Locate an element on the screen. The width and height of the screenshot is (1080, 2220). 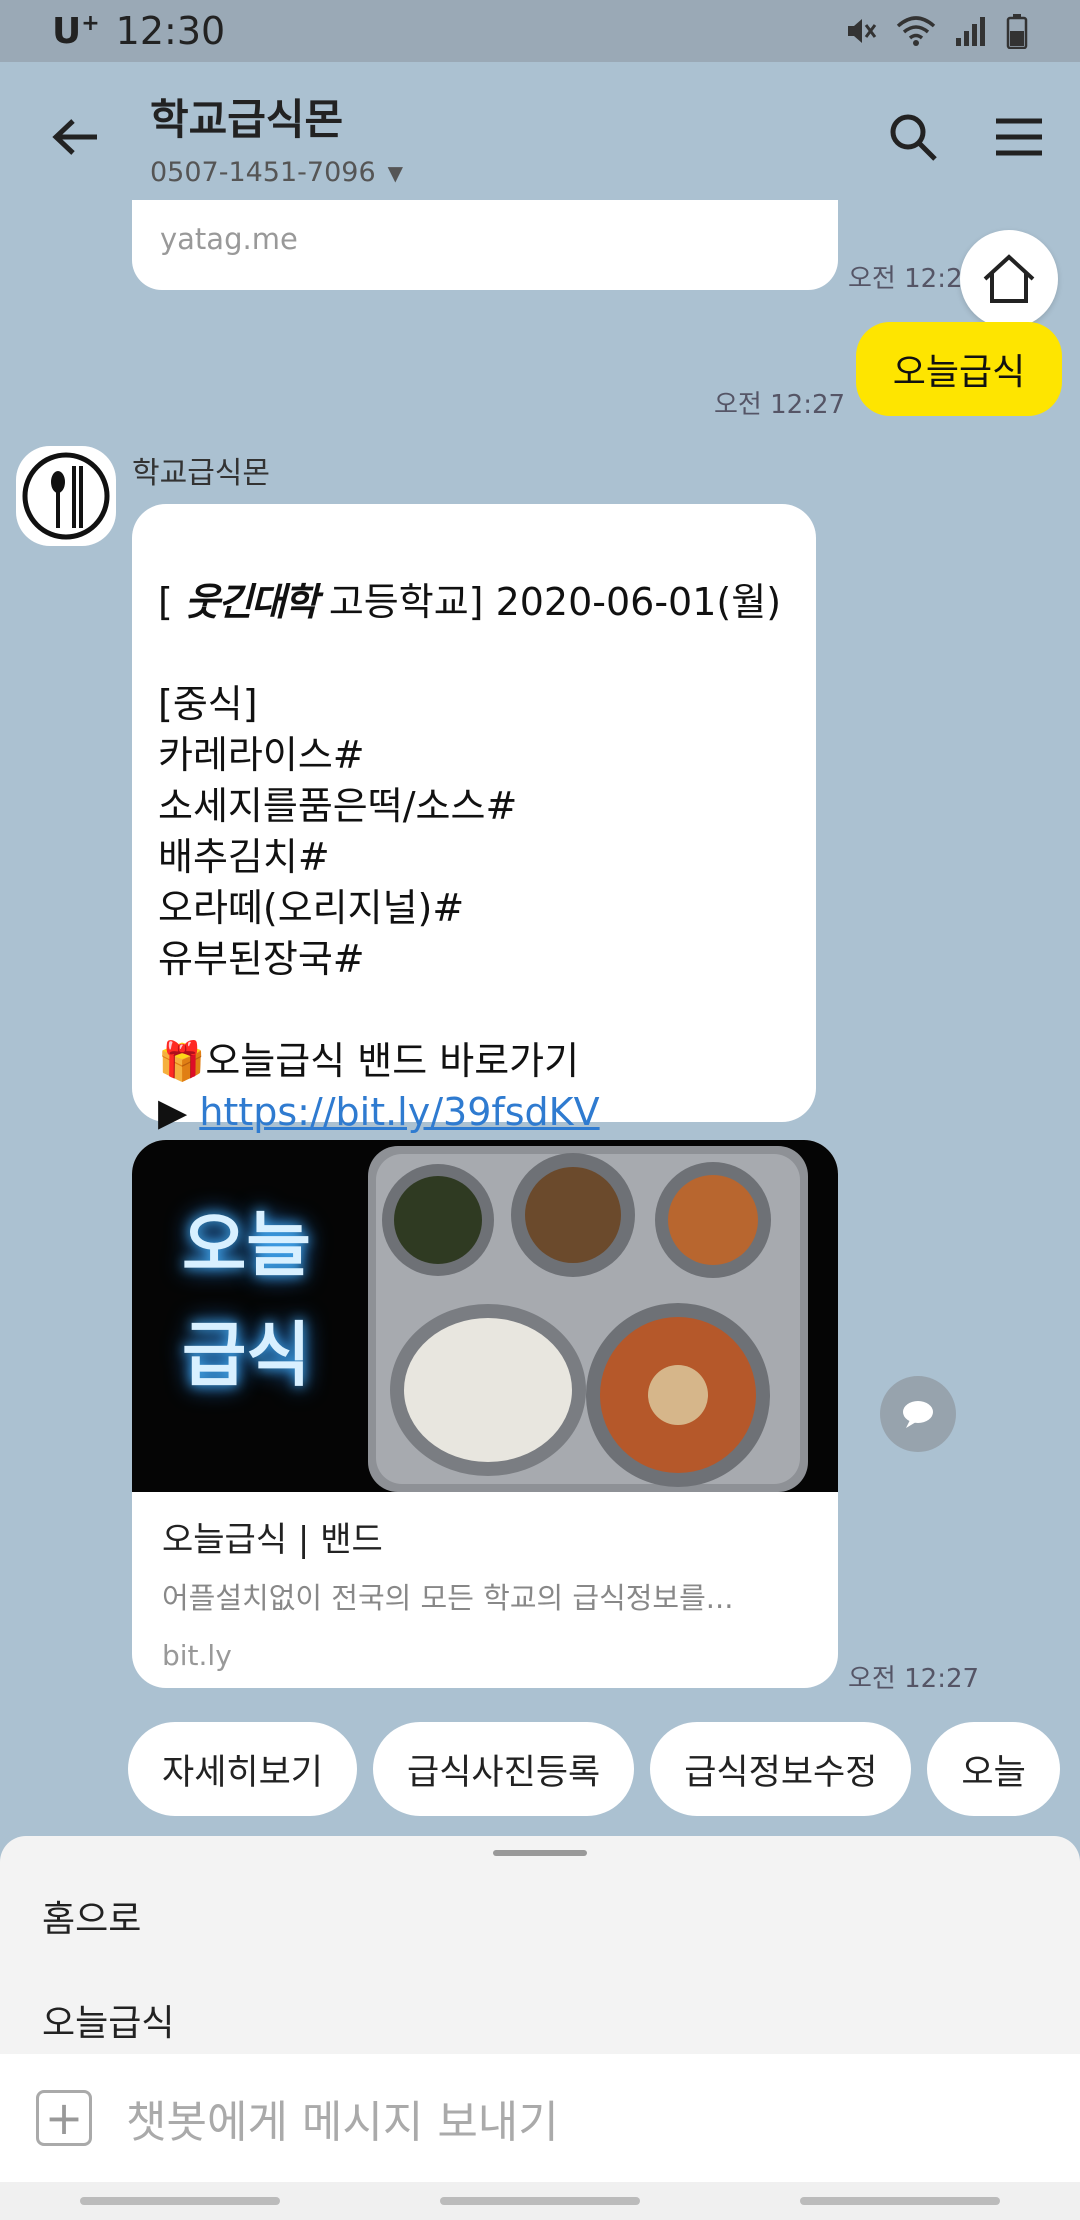
quick-reply-chip: 오늘 is located at coordinates (993, 1769).